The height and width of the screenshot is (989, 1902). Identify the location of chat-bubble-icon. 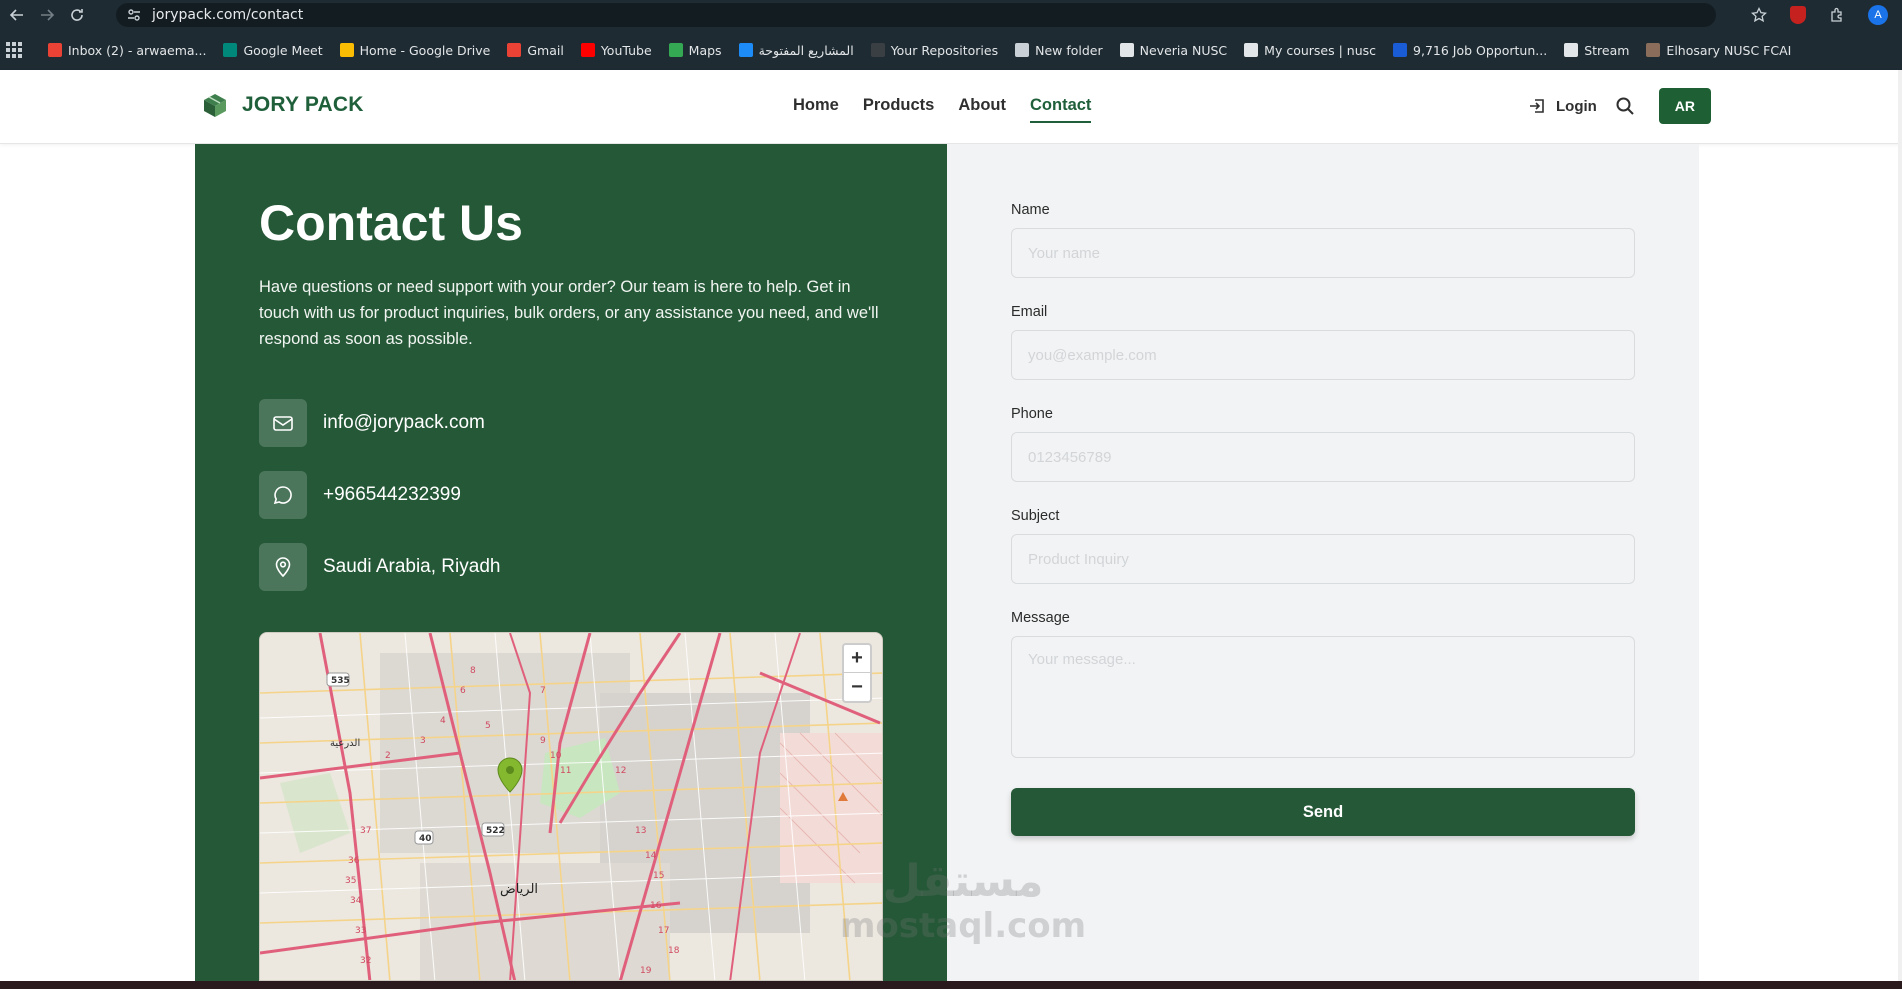
(283, 495).